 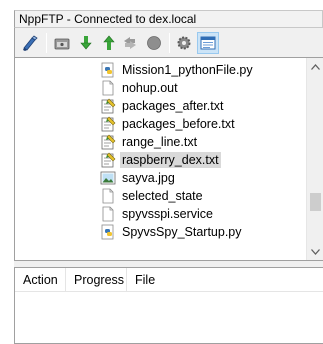 I want to click on connect-button, so click(x=30, y=43).